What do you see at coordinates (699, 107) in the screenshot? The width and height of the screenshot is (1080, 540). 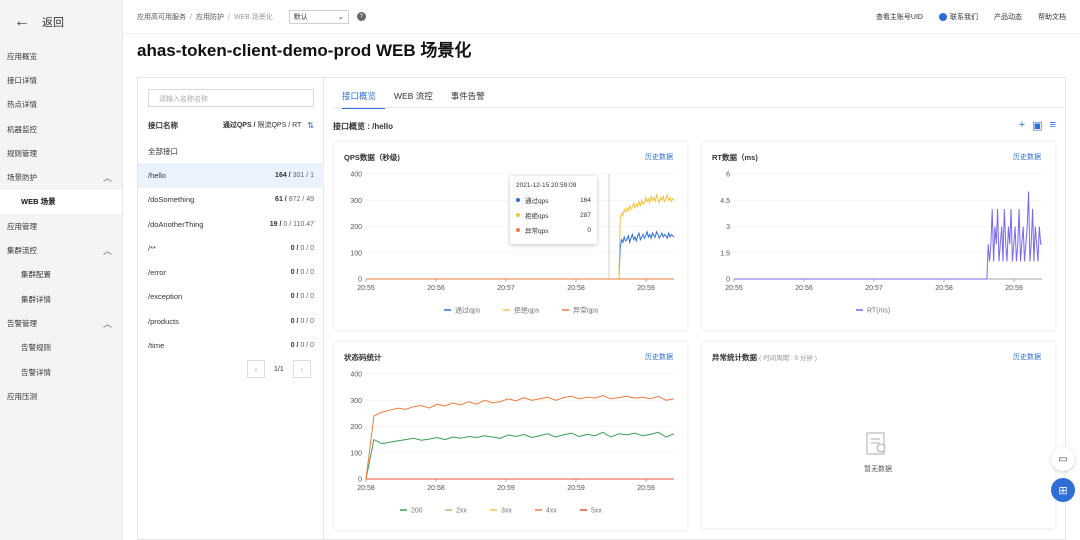 I see `tabs-divider` at bounding box center [699, 107].